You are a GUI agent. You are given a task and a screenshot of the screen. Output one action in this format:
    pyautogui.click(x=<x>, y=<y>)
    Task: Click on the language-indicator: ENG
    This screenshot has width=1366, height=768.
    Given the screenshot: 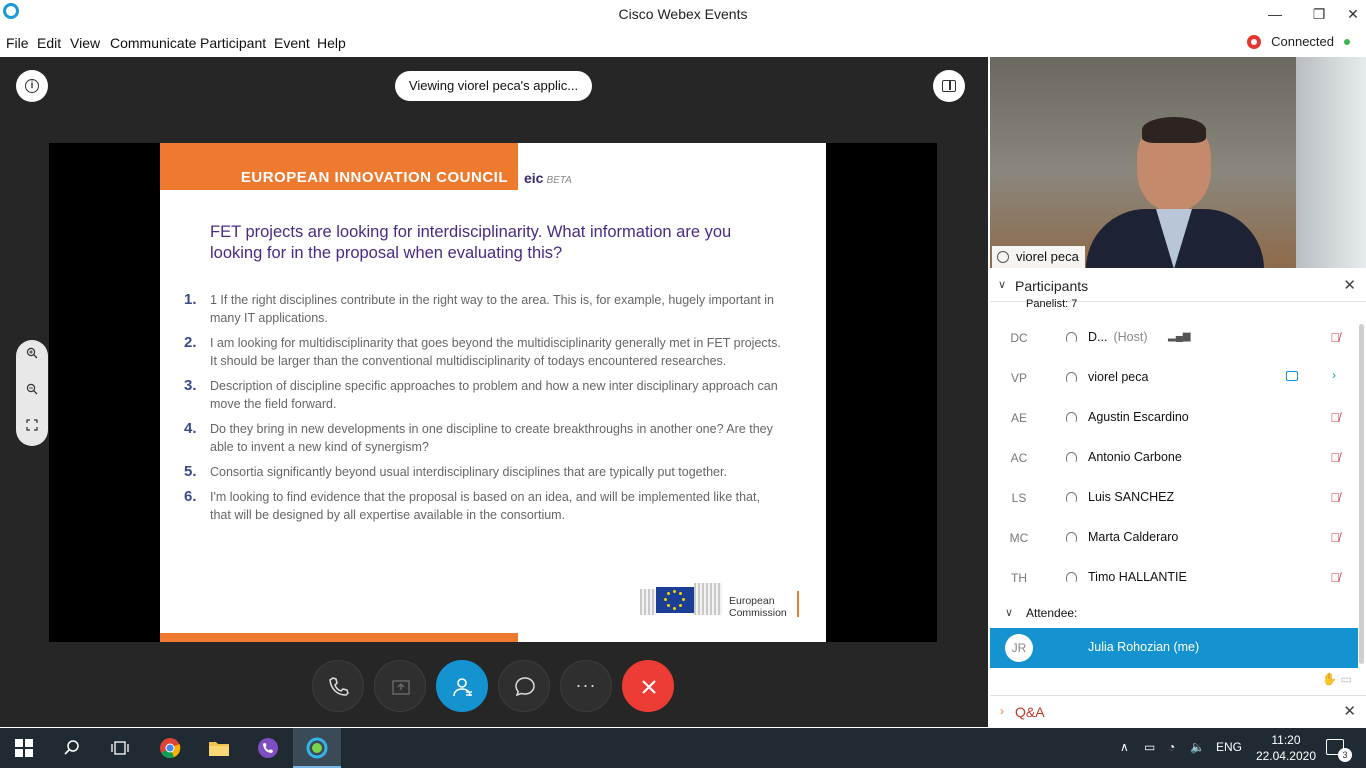 What is the action you would take?
    pyautogui.click(x=1229, y=747)
    